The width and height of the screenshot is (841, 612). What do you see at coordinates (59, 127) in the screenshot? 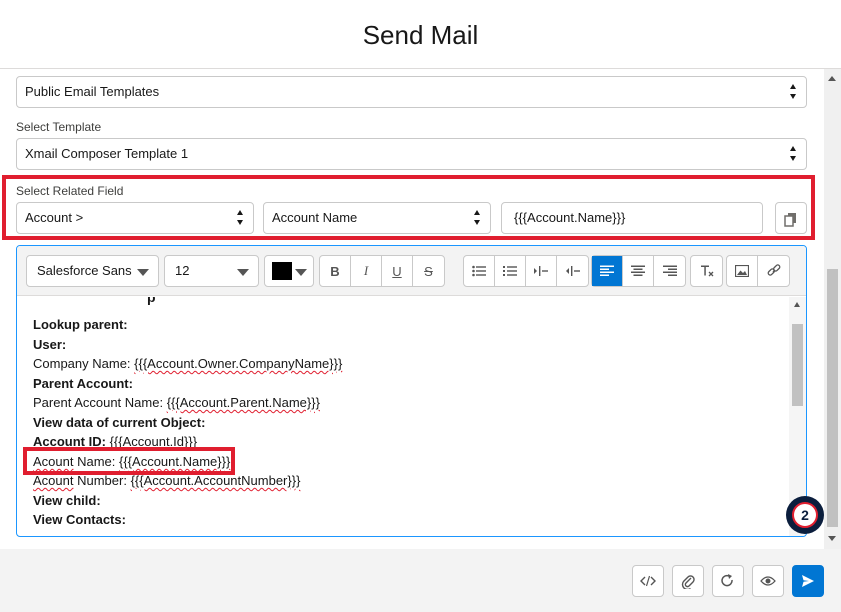
I see `select-template-label: Select Template` at bounding box center [59, 127].